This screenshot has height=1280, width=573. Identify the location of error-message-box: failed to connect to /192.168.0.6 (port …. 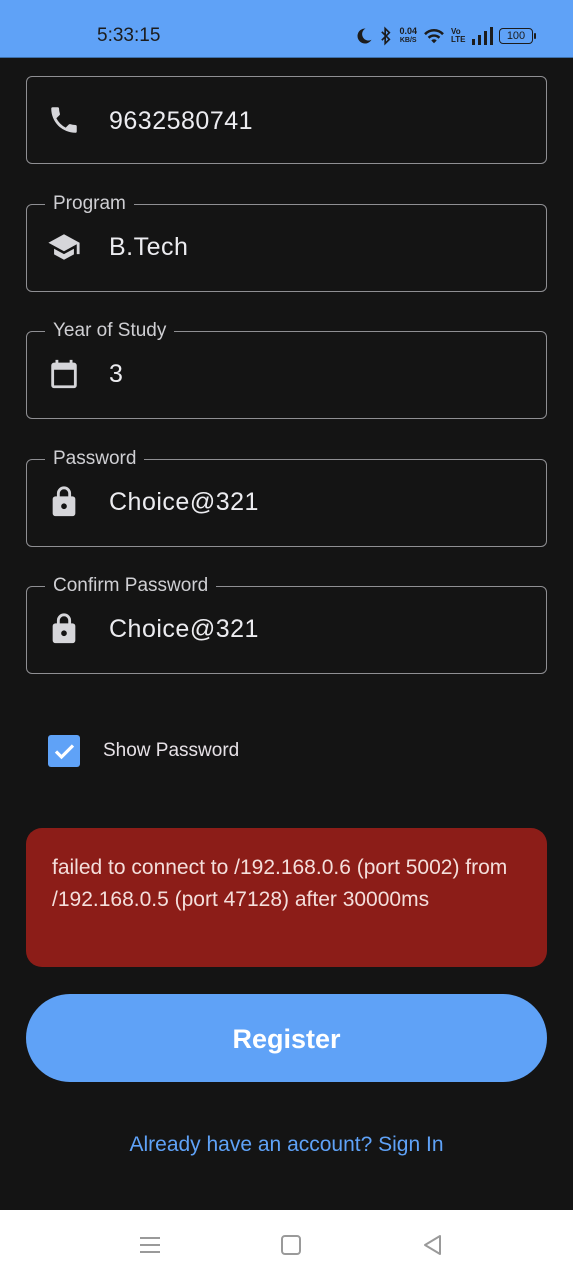
(286, 897).